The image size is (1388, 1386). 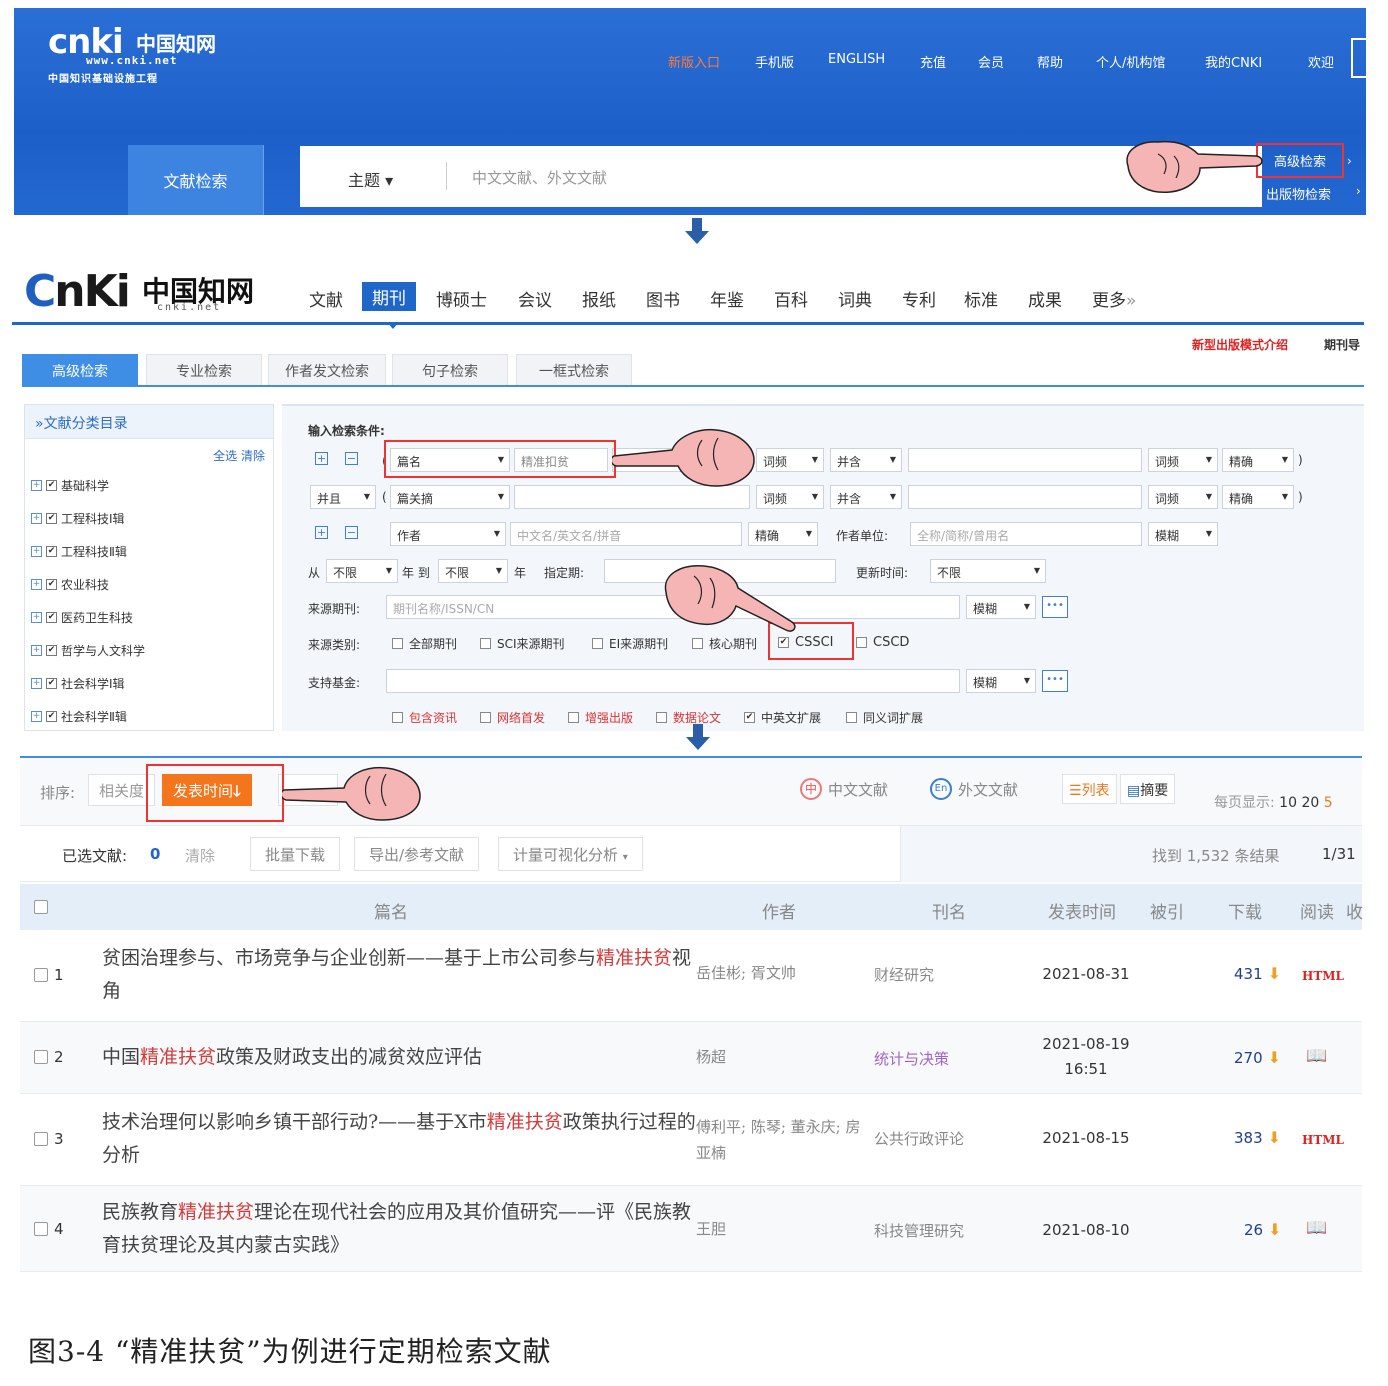 What do you see at coordinates (424, 717) in the screenshot?
I see `option-include-news: 包含资讯` at bounding box center [424, 717].